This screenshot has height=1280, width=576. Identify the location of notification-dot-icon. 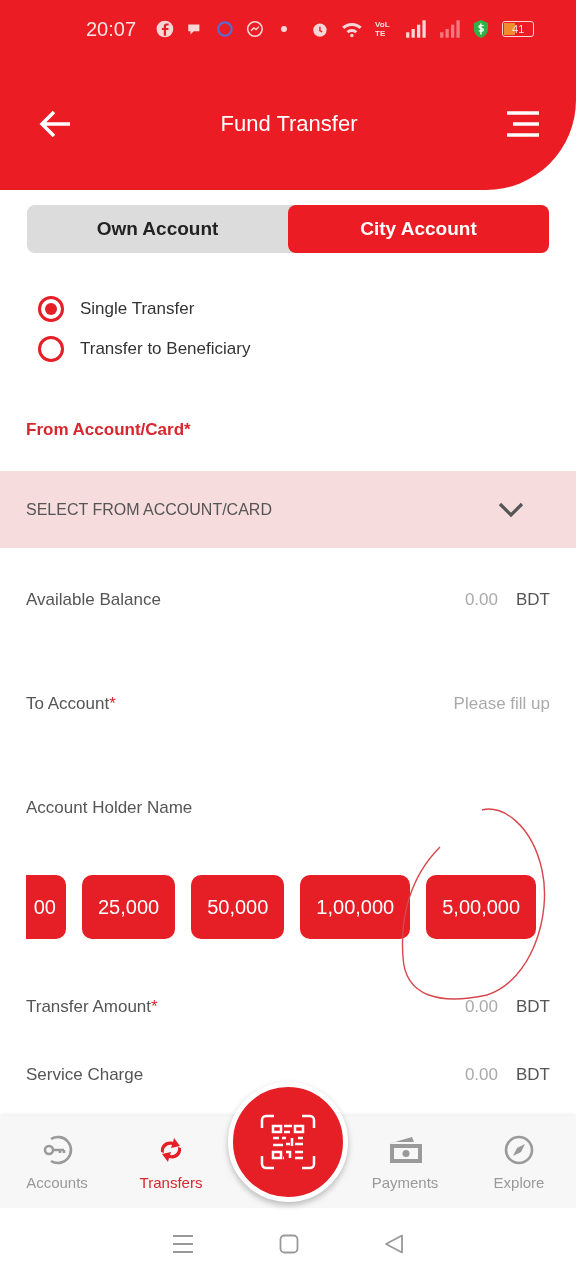
(284, 29).